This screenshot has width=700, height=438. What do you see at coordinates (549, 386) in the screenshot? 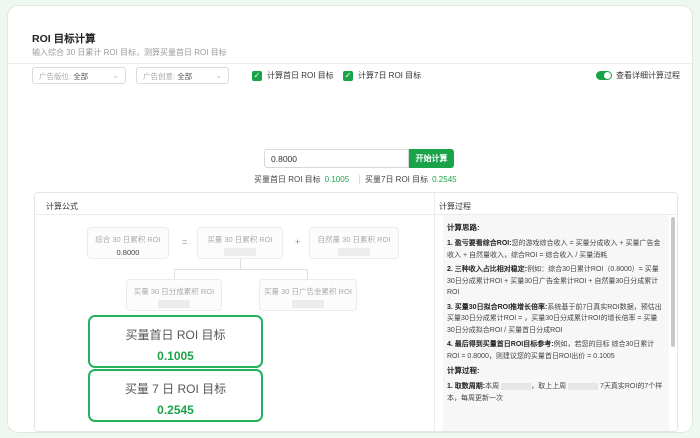
I see `calc-step-text-2: ，取上上周` at bounding box center [549, 386].